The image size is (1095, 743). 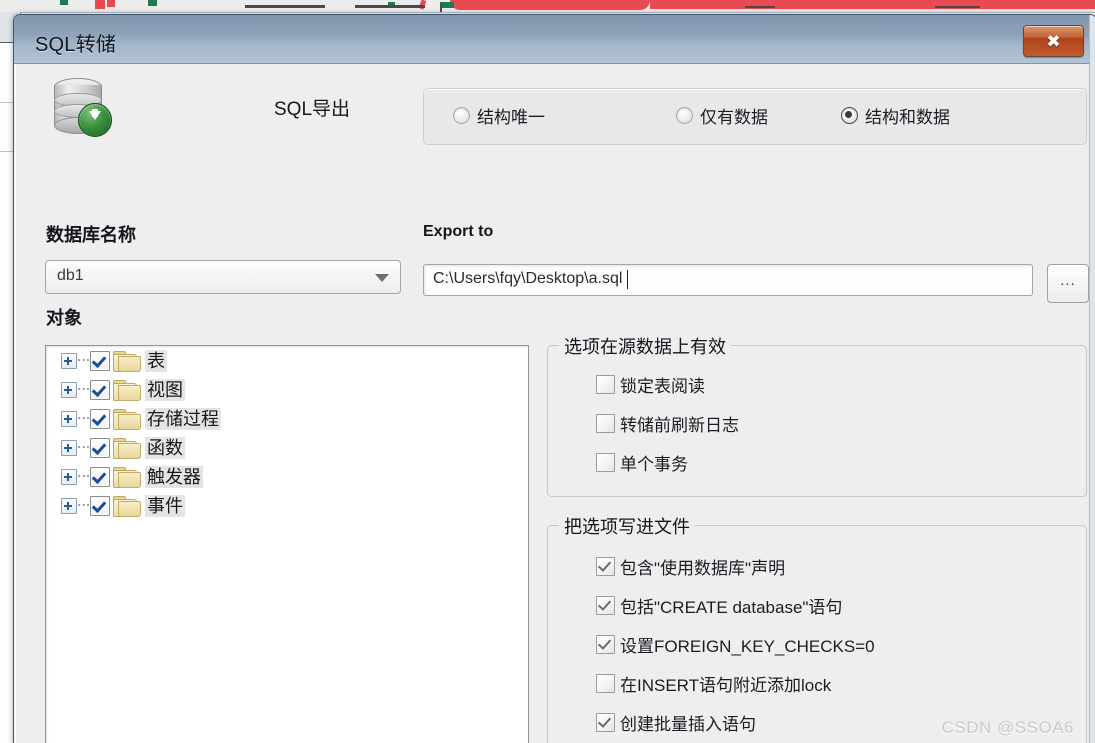 I want to click on checkbox-label: 单个事务, so click(x=654, y=464).